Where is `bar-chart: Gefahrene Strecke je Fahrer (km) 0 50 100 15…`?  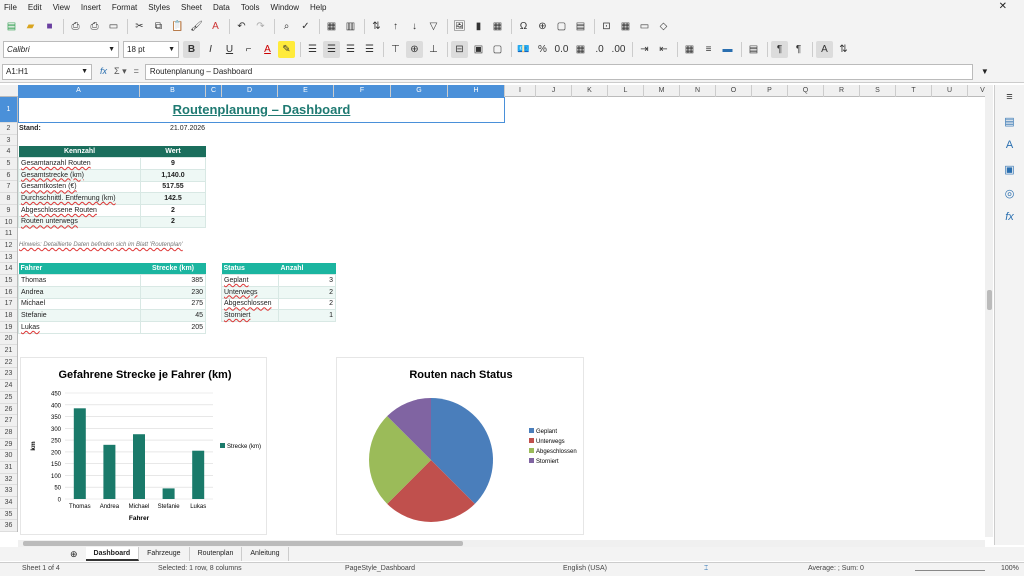
bar-chart: Gefahrene Strecke je Fahrer (km) 0 50 100 15… is located at coordinates (143, 446).